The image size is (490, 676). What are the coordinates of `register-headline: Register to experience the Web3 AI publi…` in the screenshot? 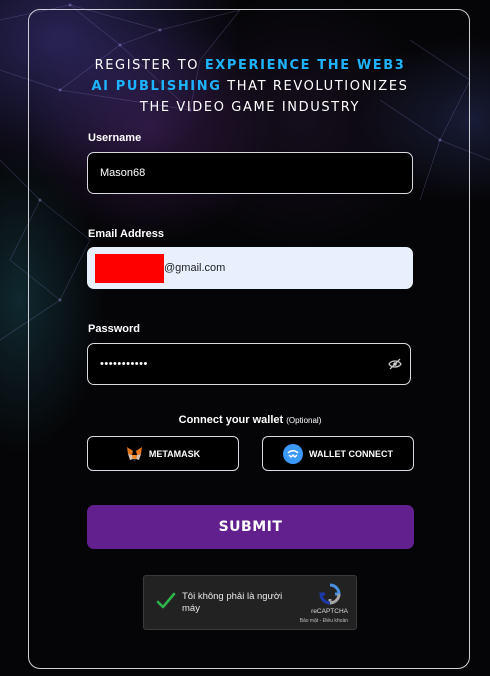 It's located at (250, 86).